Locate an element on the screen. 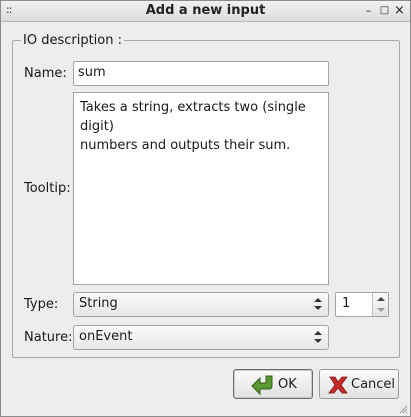  close-icon: × is located at coordinates (399, 11).